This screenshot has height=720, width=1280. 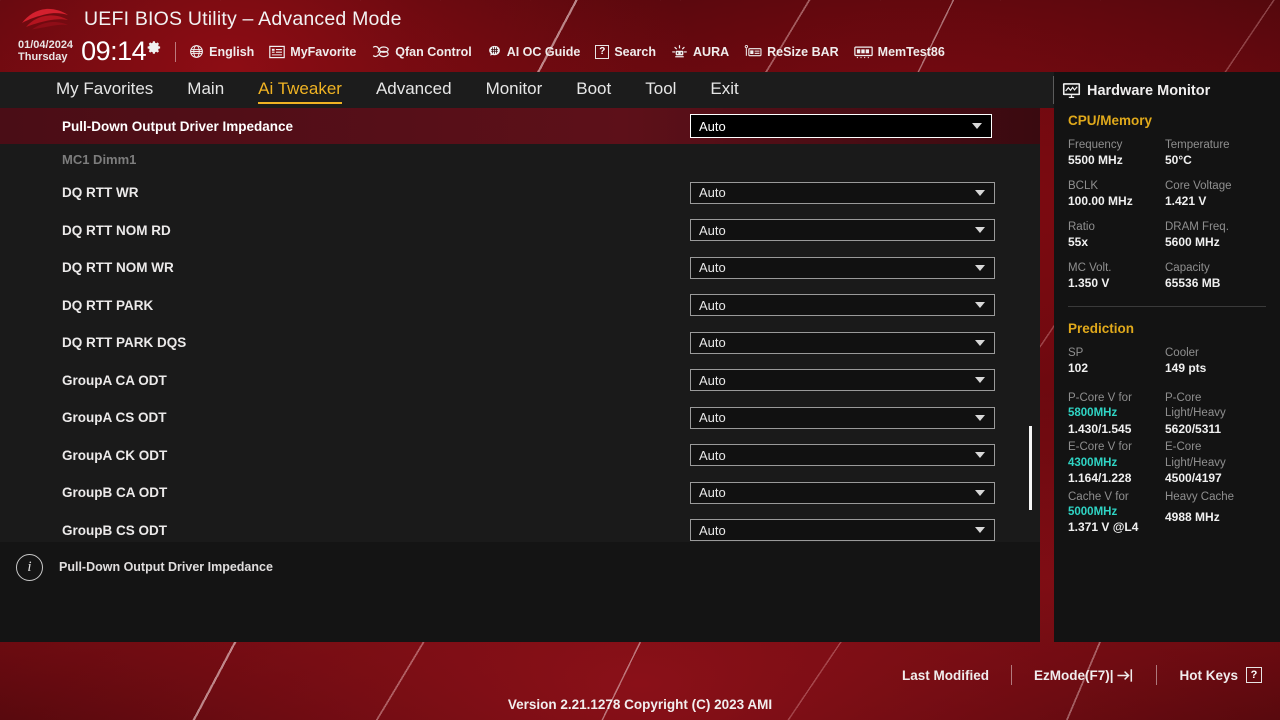 What do you see at coordinates (108, 305) in the screenshot?
I see `setting-label: DQ RTT PARK` at bounding box center [108, 305].